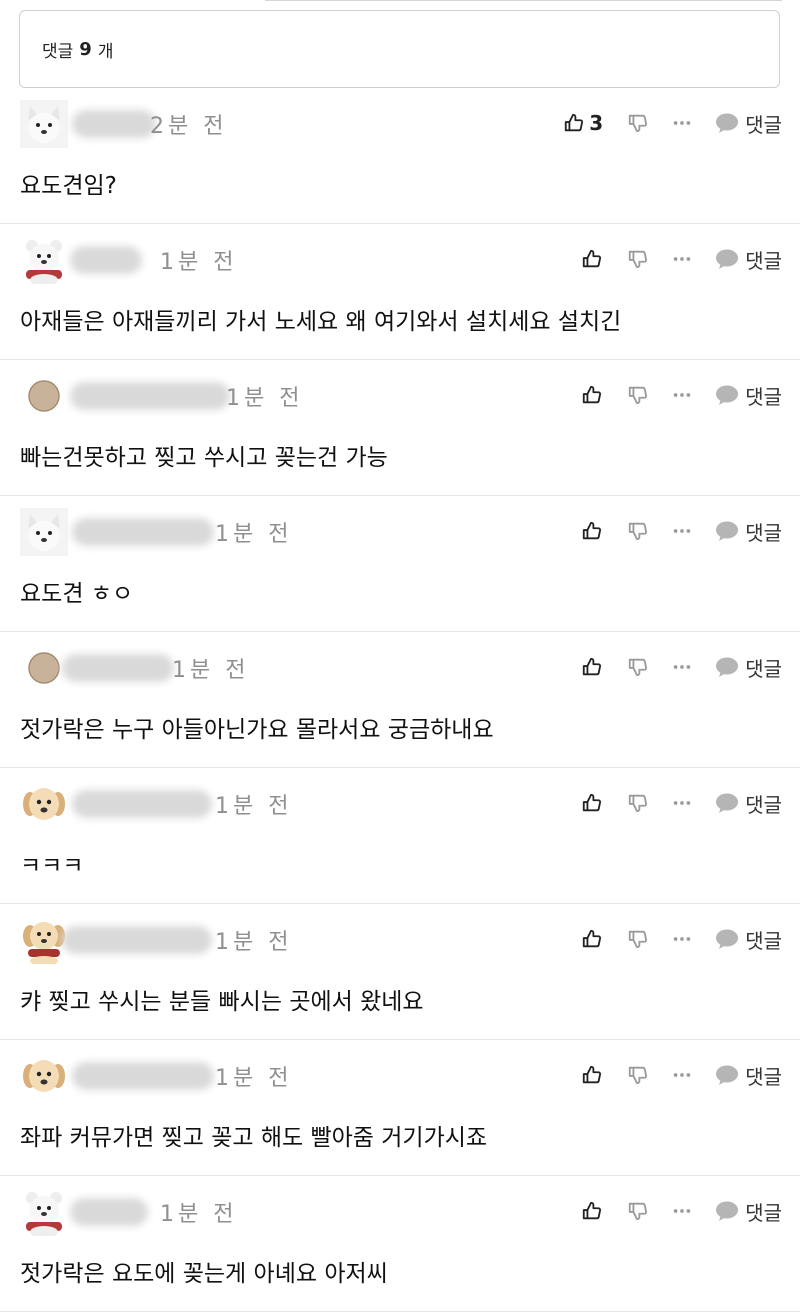  I want to click on comment-item: 1분 전 댓글 요도견 ㅎㅇ, so click(400, 564).